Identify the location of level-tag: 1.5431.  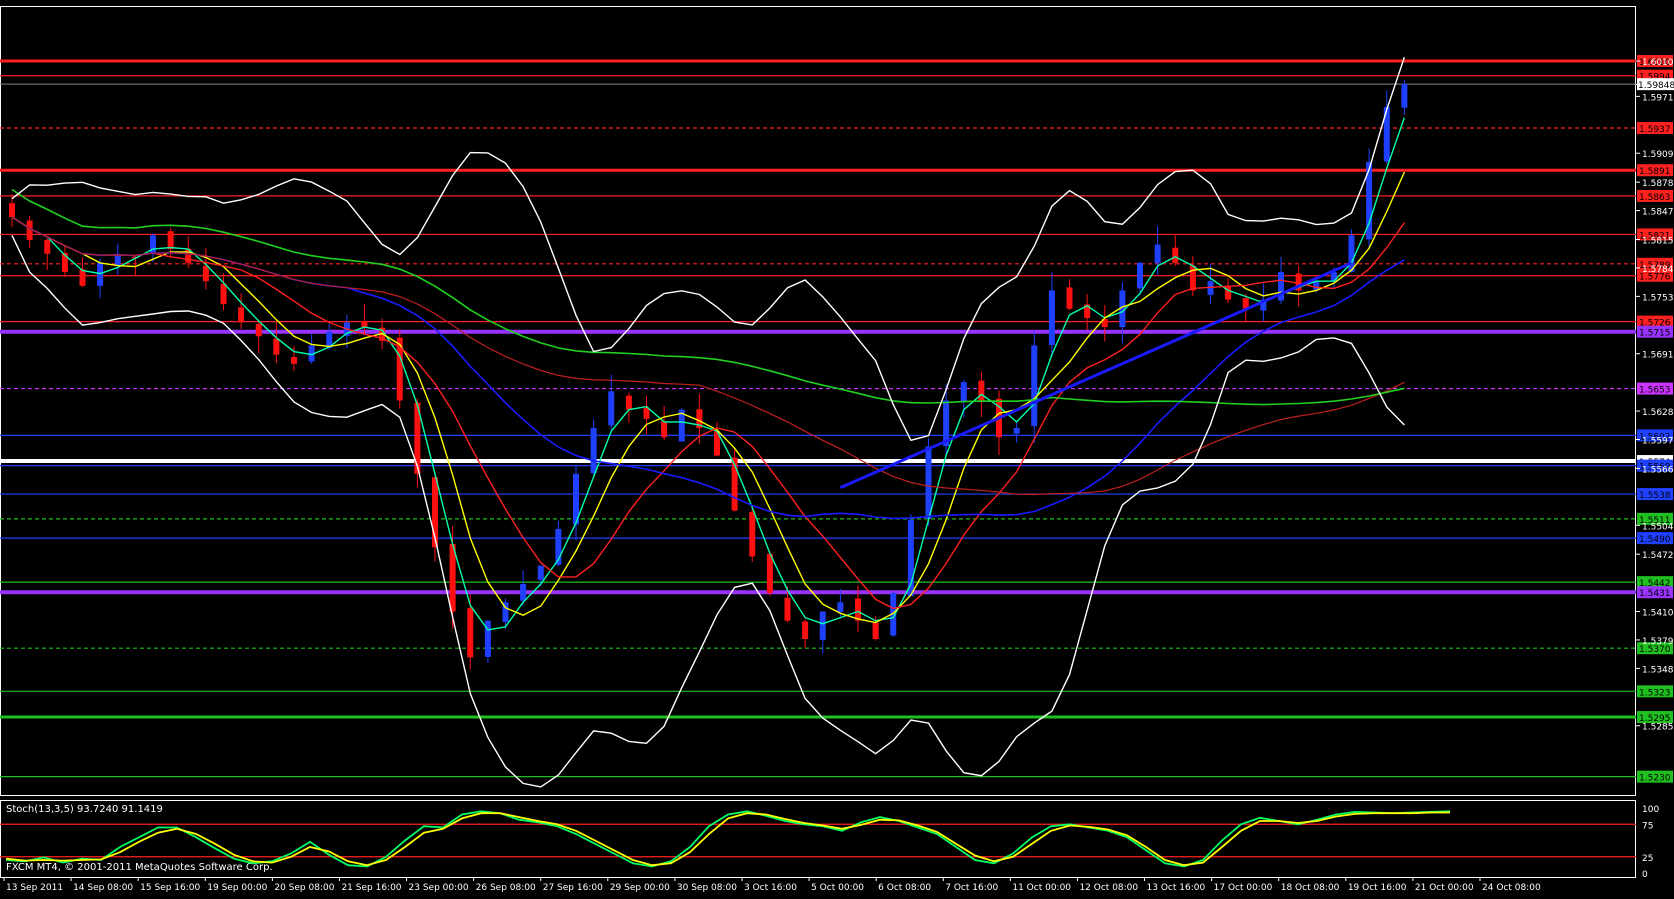
(1655, 592).